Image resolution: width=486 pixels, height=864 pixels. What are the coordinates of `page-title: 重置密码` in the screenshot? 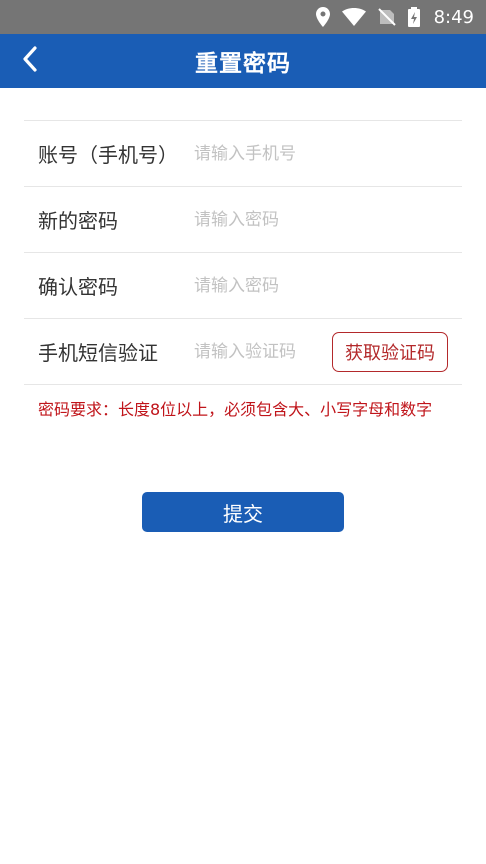 It's located at (243, 64).